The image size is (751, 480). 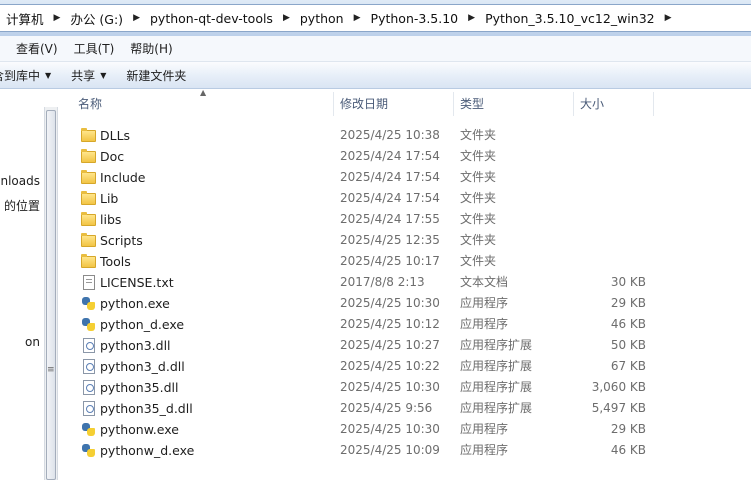 What do you see at coordinates (375, 75) in the screenshot?
I see `command-bar: 含到库中 ▼ 共享 ▼ 新建文件夹` at bounding box center [375, 75].